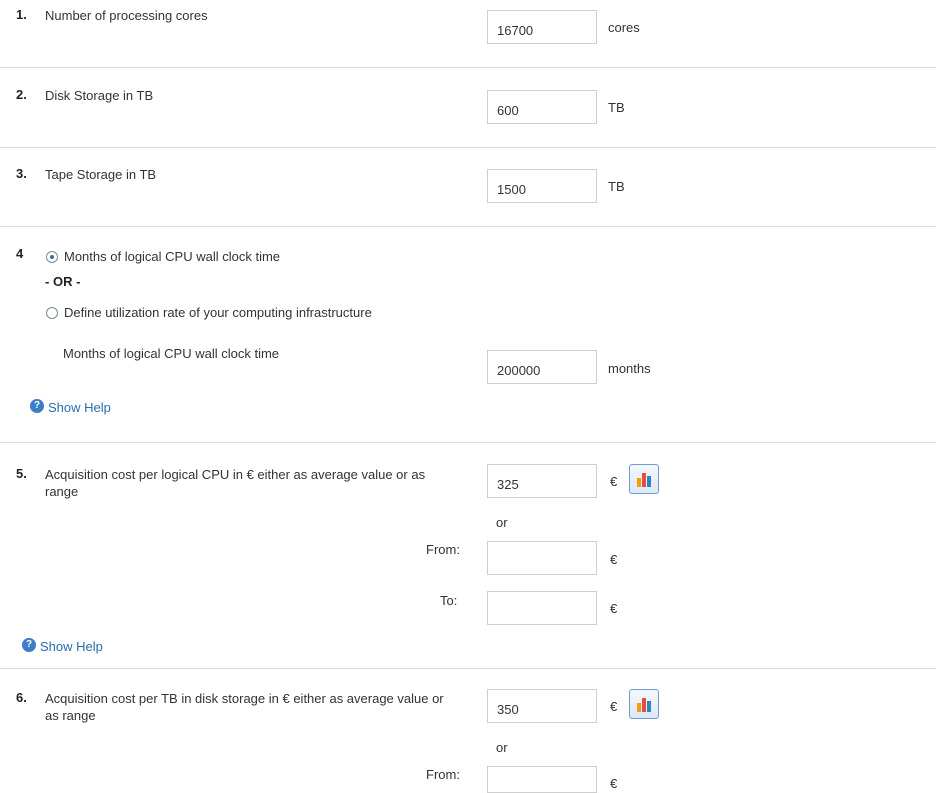 Image resolution: width=936 pixels, height=793 pixels. Describe the element at coordinates (21, 94) in the screenshot. I see `question-number: 2.` at that location.